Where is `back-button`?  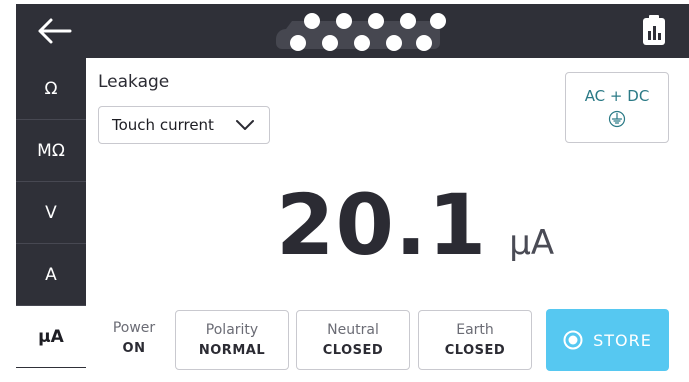 back-button is located at coordinates (54, 31).